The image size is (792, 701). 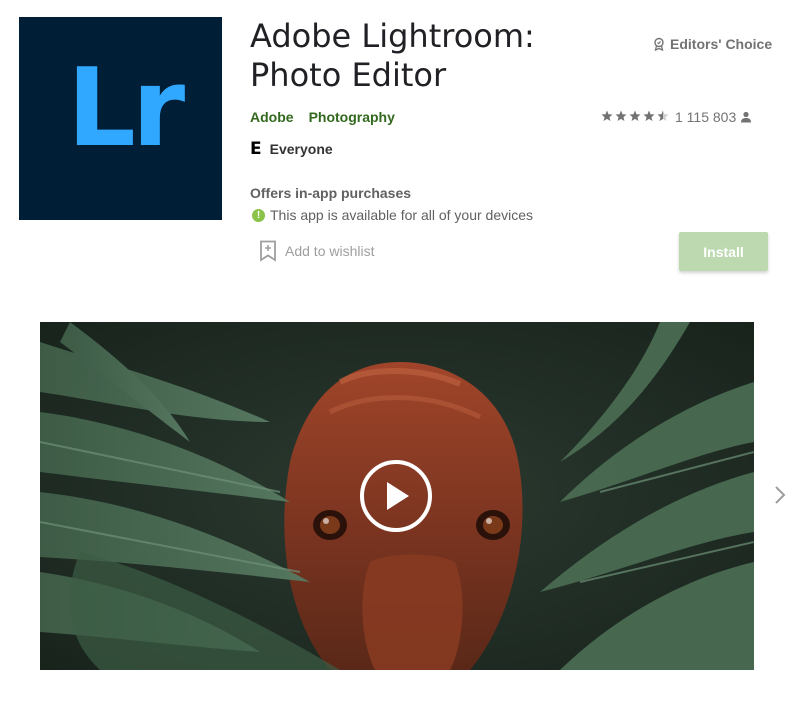 I want to click on app-icon-logo: Lr, so click(x=126, y=108).